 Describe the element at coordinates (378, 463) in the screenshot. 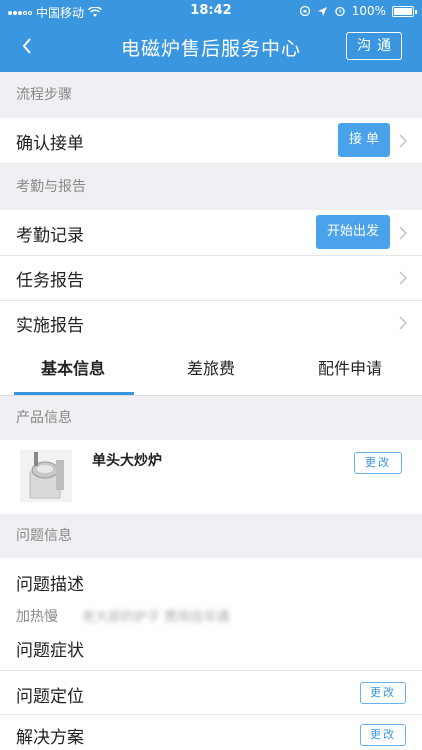

I see `change-product-button: 更改` at that location.